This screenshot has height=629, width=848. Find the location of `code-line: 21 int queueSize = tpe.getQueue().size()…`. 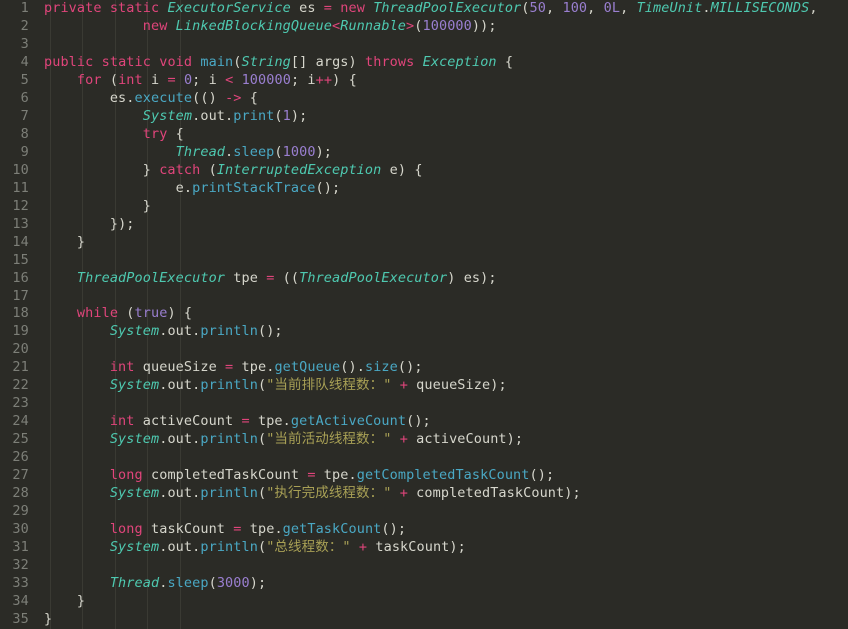

code-line: 21 int queueSize = tpe.getQueue().size()… is located at coordinates (424, 368).